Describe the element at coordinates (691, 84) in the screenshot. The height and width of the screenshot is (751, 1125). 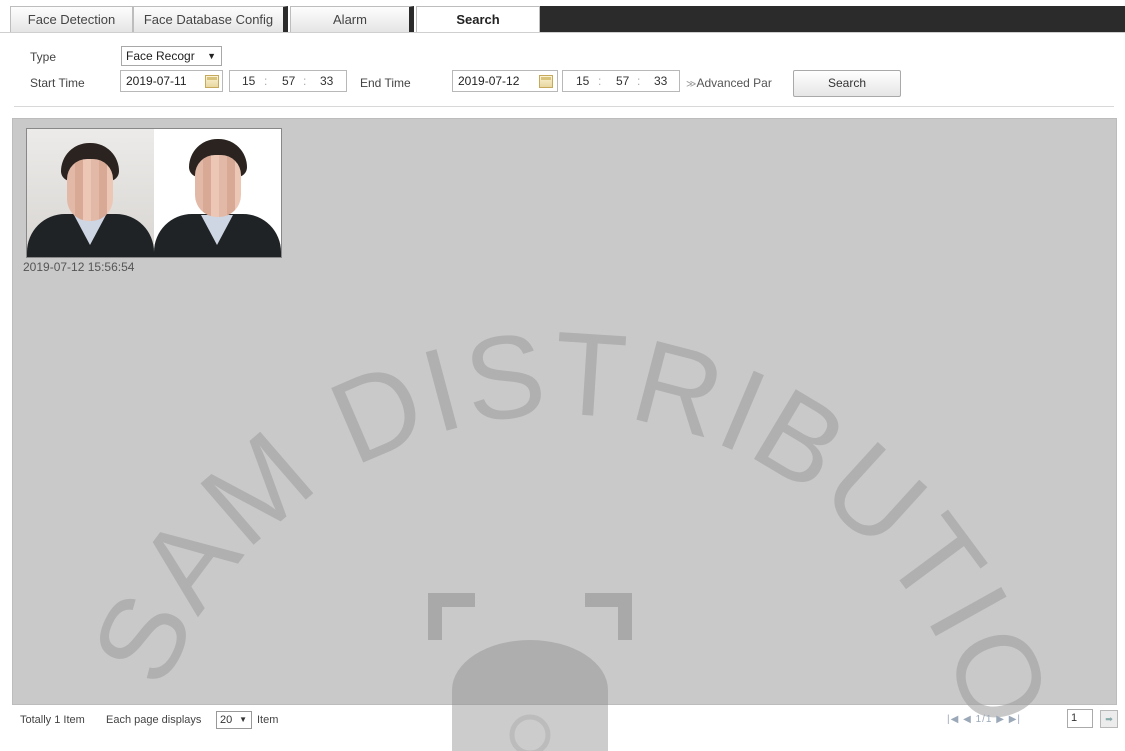
I see `double-chevron-down-icon: ≫` at that location.